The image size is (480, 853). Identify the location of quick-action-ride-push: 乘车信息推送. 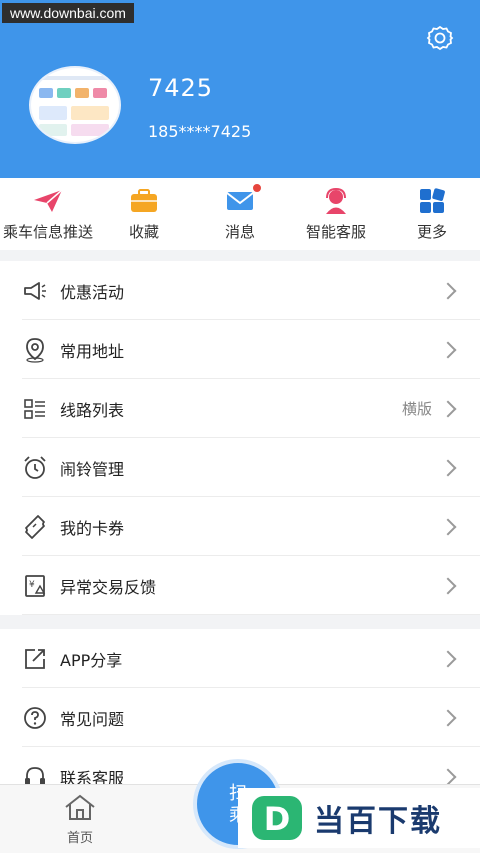
(48, 214).